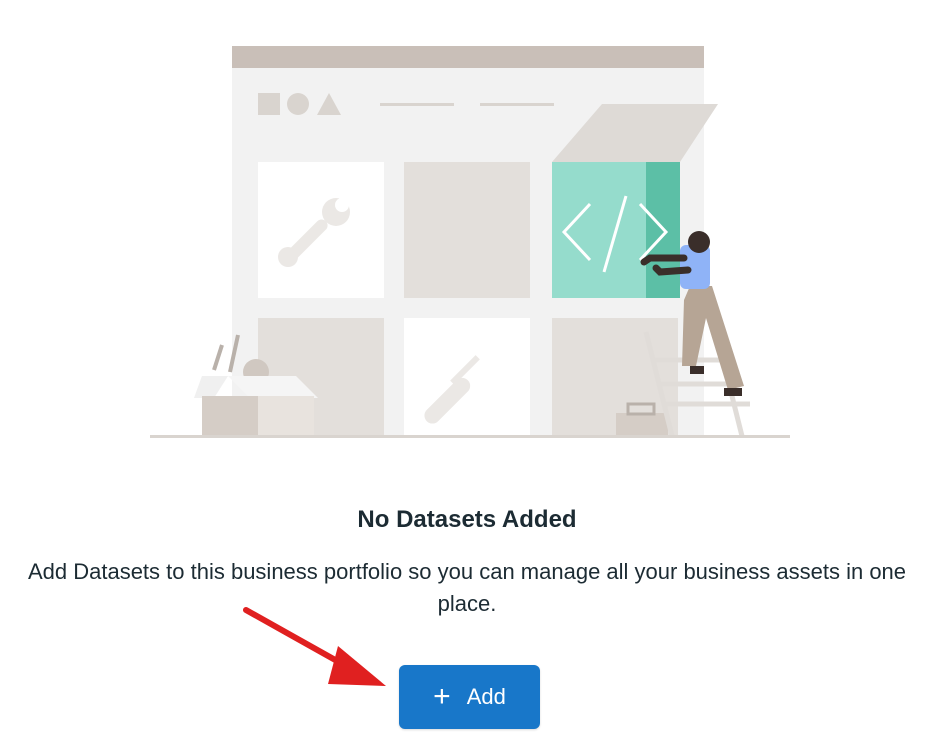 This screenshot has width=934, height=750. I want to click on add-button: + Add, so click(469, 697).